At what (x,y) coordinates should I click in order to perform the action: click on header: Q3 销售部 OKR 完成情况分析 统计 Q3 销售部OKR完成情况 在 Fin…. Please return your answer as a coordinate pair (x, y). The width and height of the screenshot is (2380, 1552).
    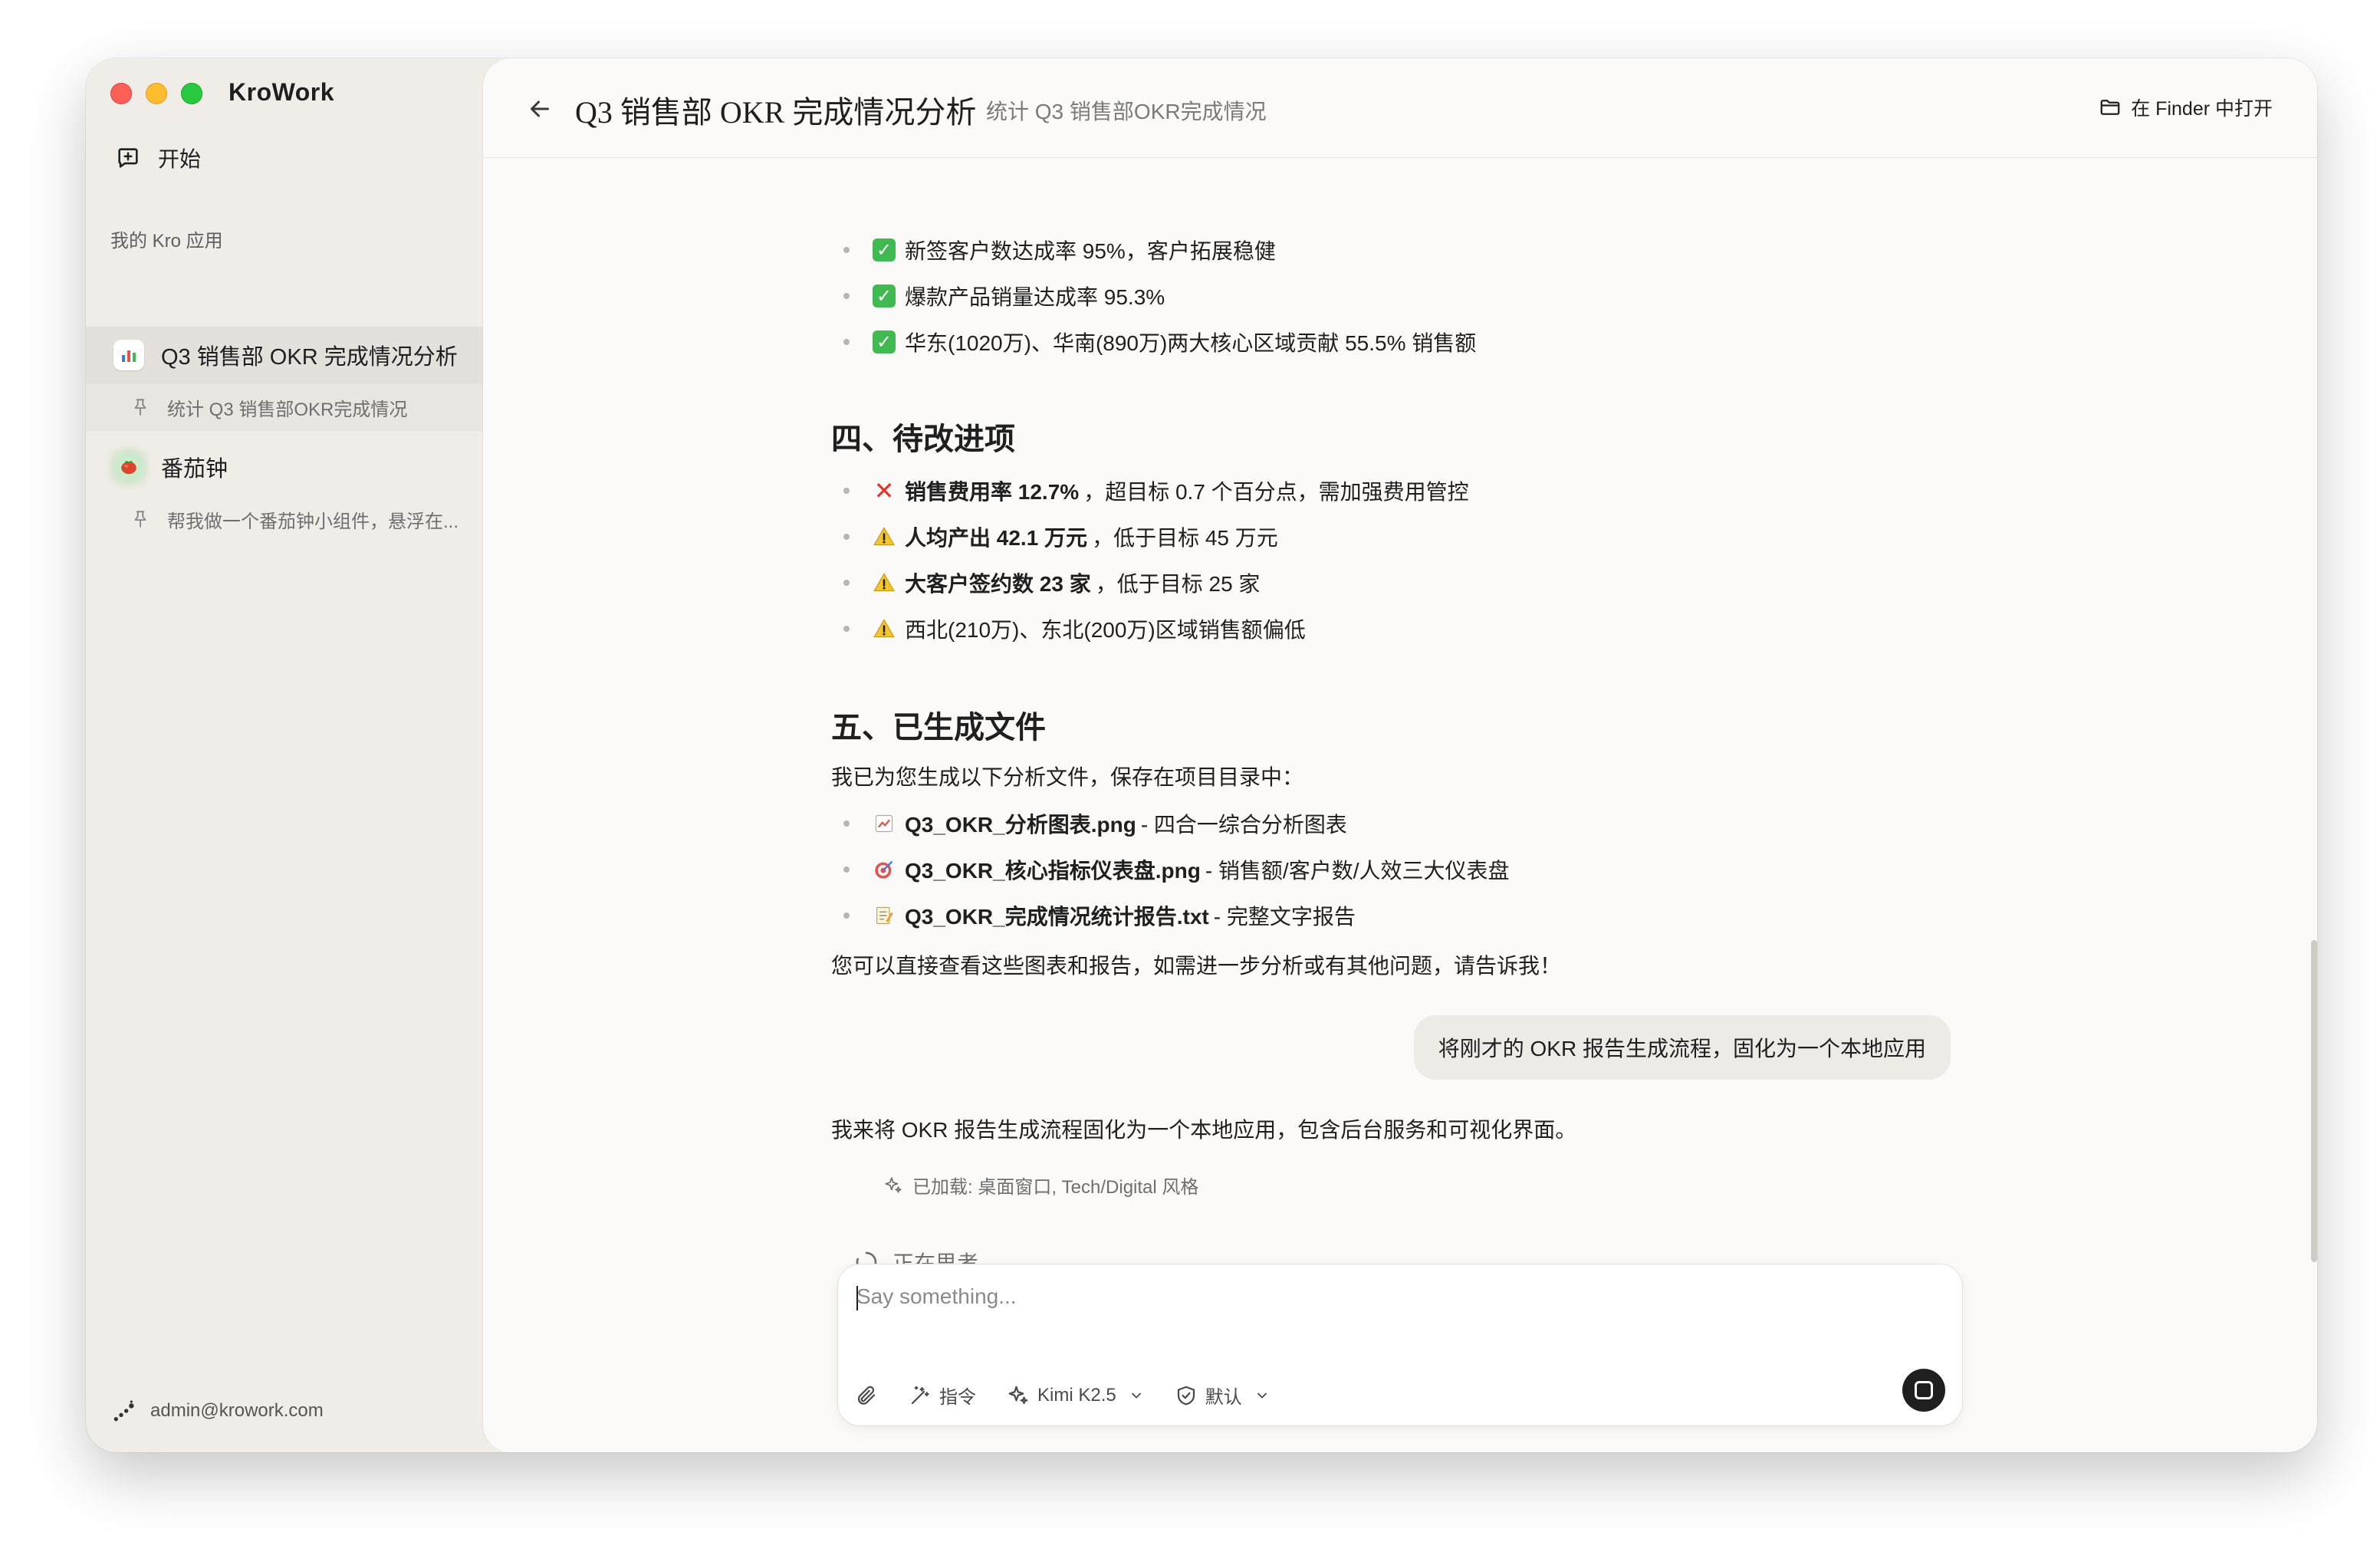
    Looking at the image, I should click on (1400, 108).